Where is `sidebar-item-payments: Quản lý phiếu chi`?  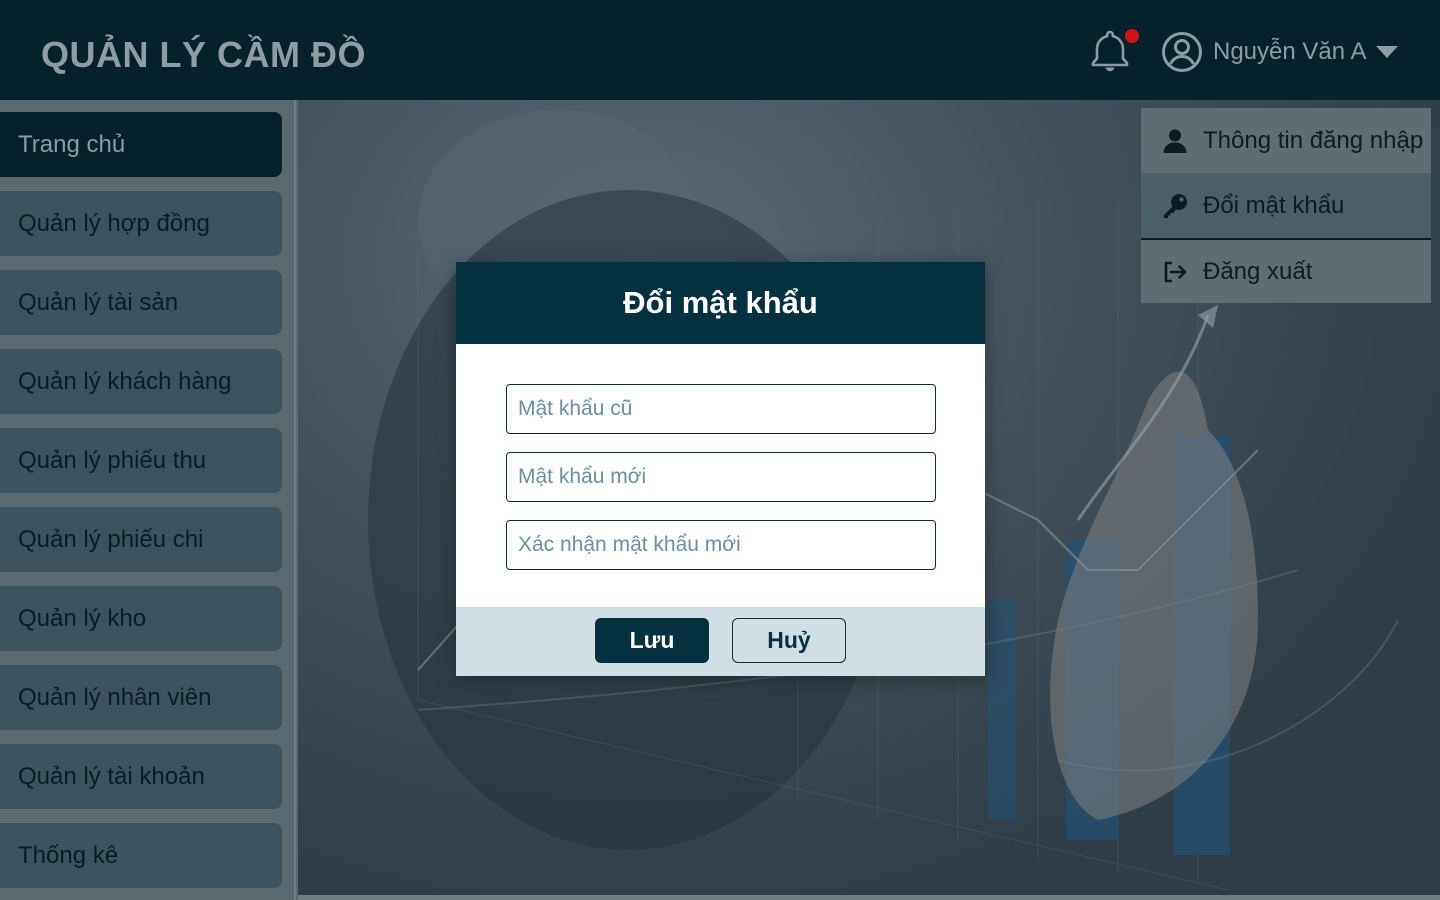
sidebar-item-payments: Quản lý phiếu chi is located at coordinates (141, 539).